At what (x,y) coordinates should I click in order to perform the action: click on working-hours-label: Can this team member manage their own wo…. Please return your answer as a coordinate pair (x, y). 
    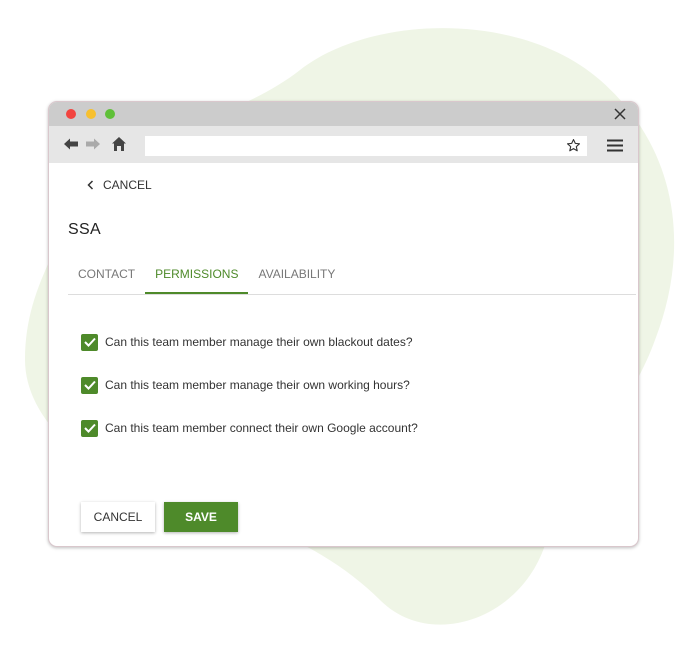
    Looking at the image, I should click on (257, 385).